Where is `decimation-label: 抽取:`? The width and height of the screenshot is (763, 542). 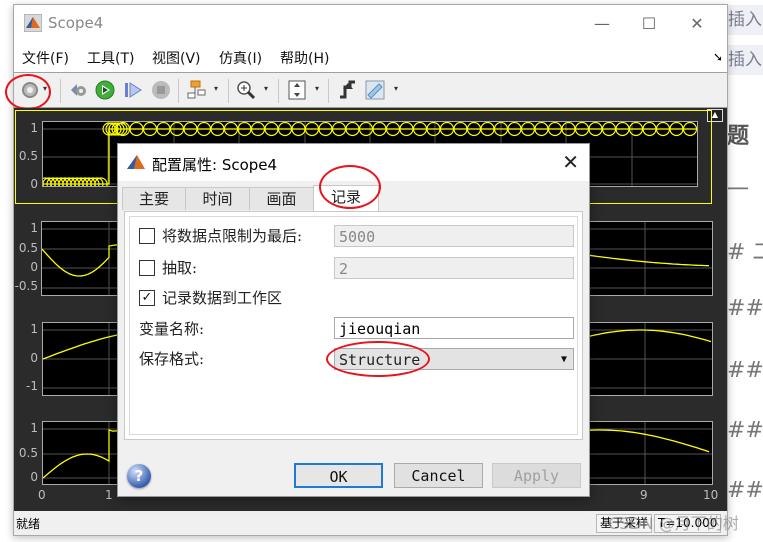 decimation-label: 抽取: is located at coordinates (180, 268).